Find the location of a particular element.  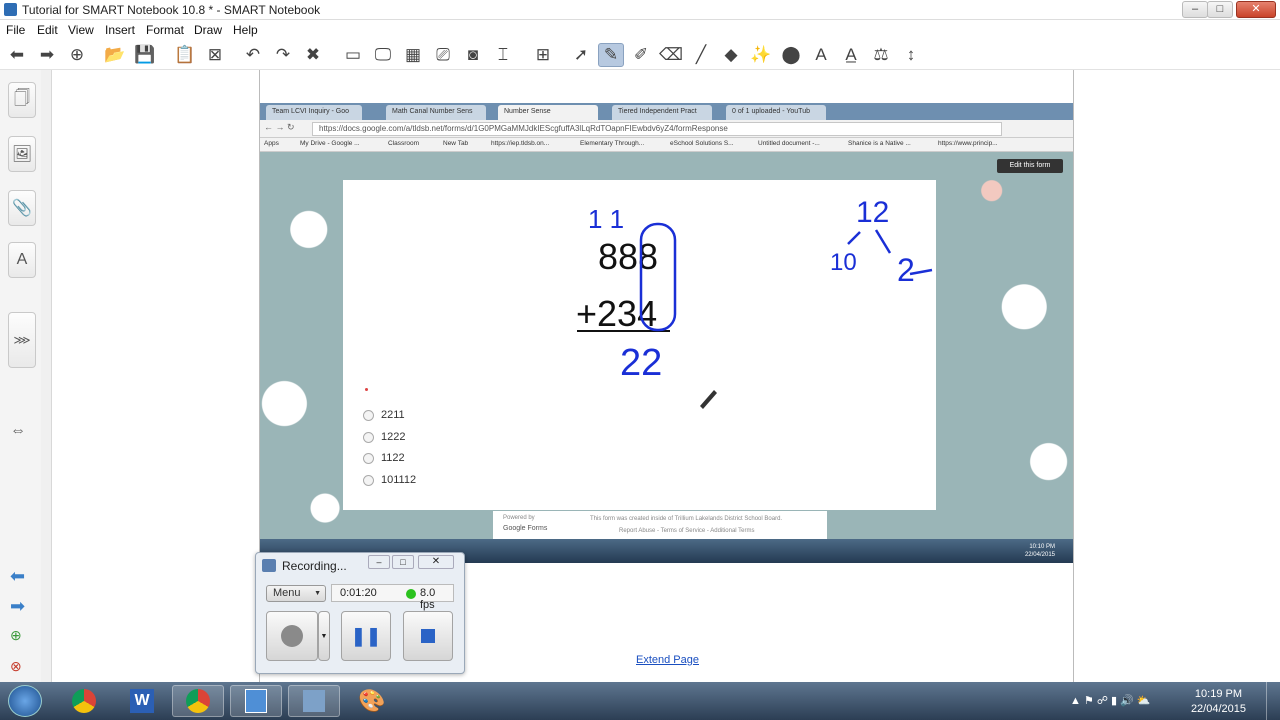

decomposition-ten: 10 is located at coordinates (843, 262).